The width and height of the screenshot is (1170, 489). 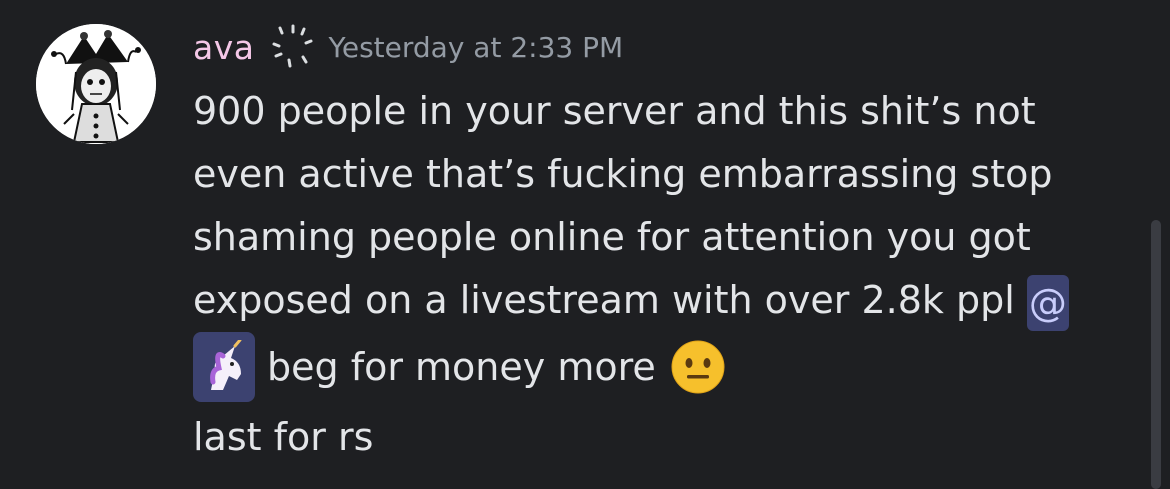 I want to click on message-line-6: last for rs, so click(x=283, y=437).